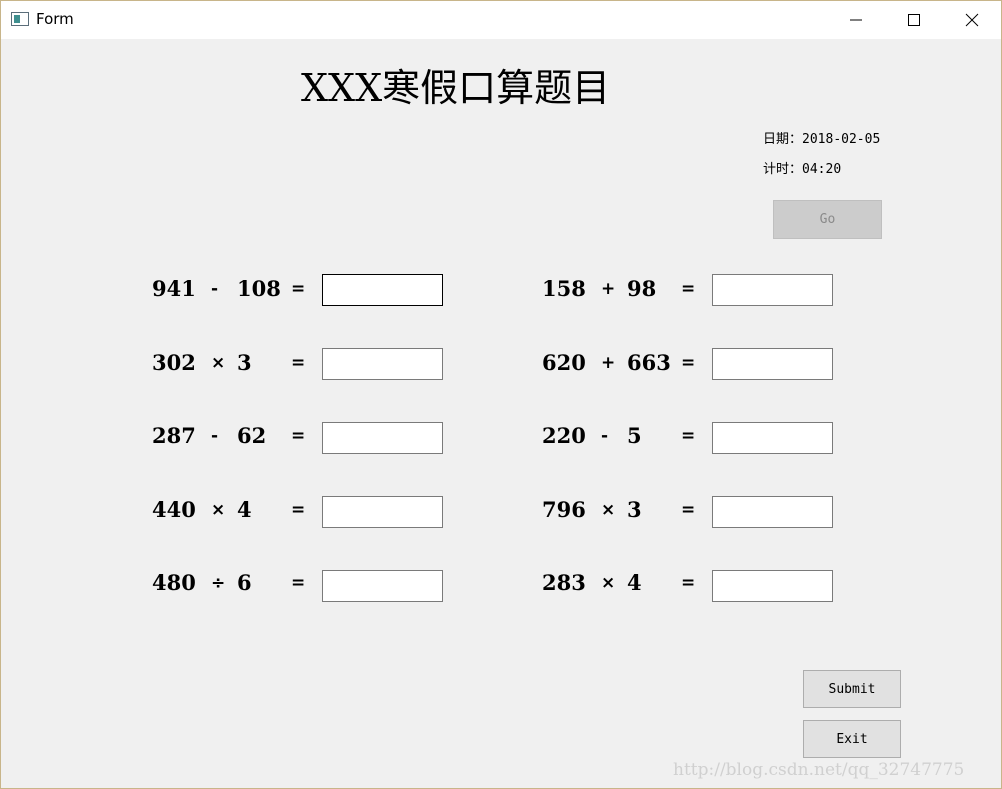 This screenshot has height=789, width=1002. I want to click on title-bar: Form, so click(501, 20).